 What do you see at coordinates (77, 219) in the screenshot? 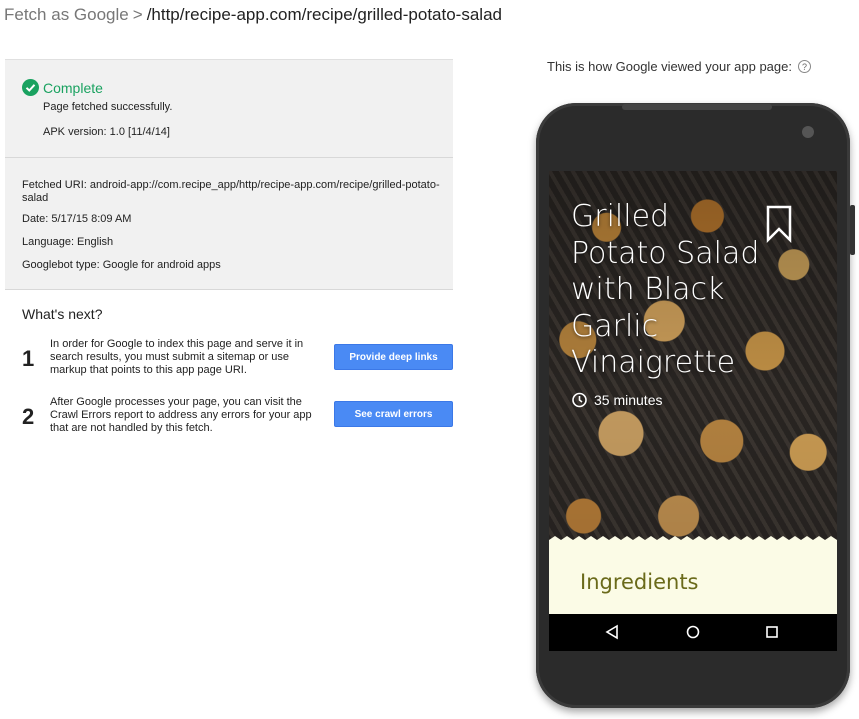
I see `fetch-date: Date: 5/17/15 8:09 AM` at bounding box center [77, 219].